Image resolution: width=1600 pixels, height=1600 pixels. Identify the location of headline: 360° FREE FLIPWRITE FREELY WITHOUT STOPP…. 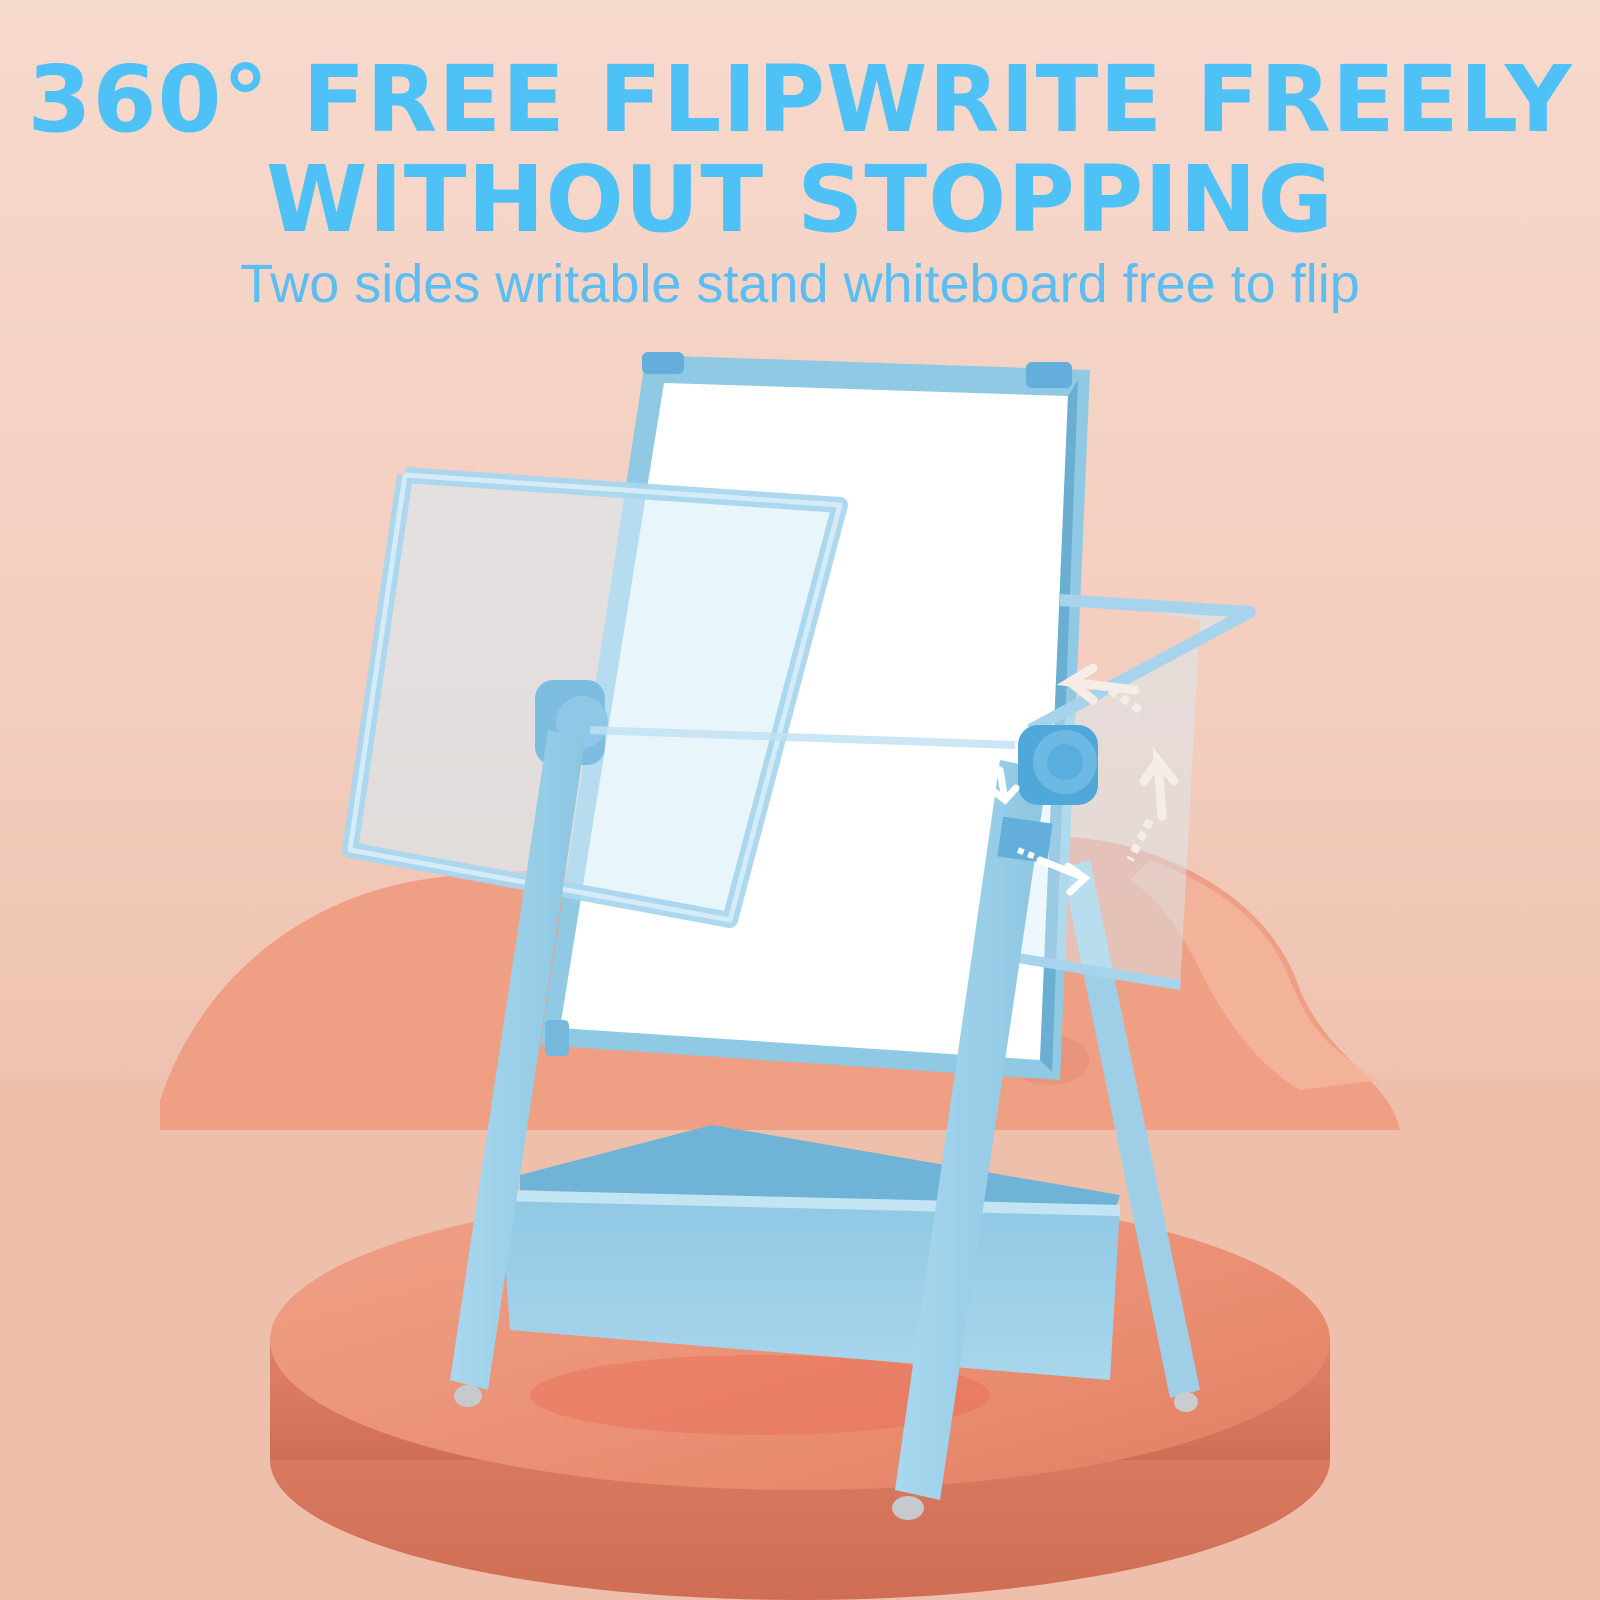
(800, 150).